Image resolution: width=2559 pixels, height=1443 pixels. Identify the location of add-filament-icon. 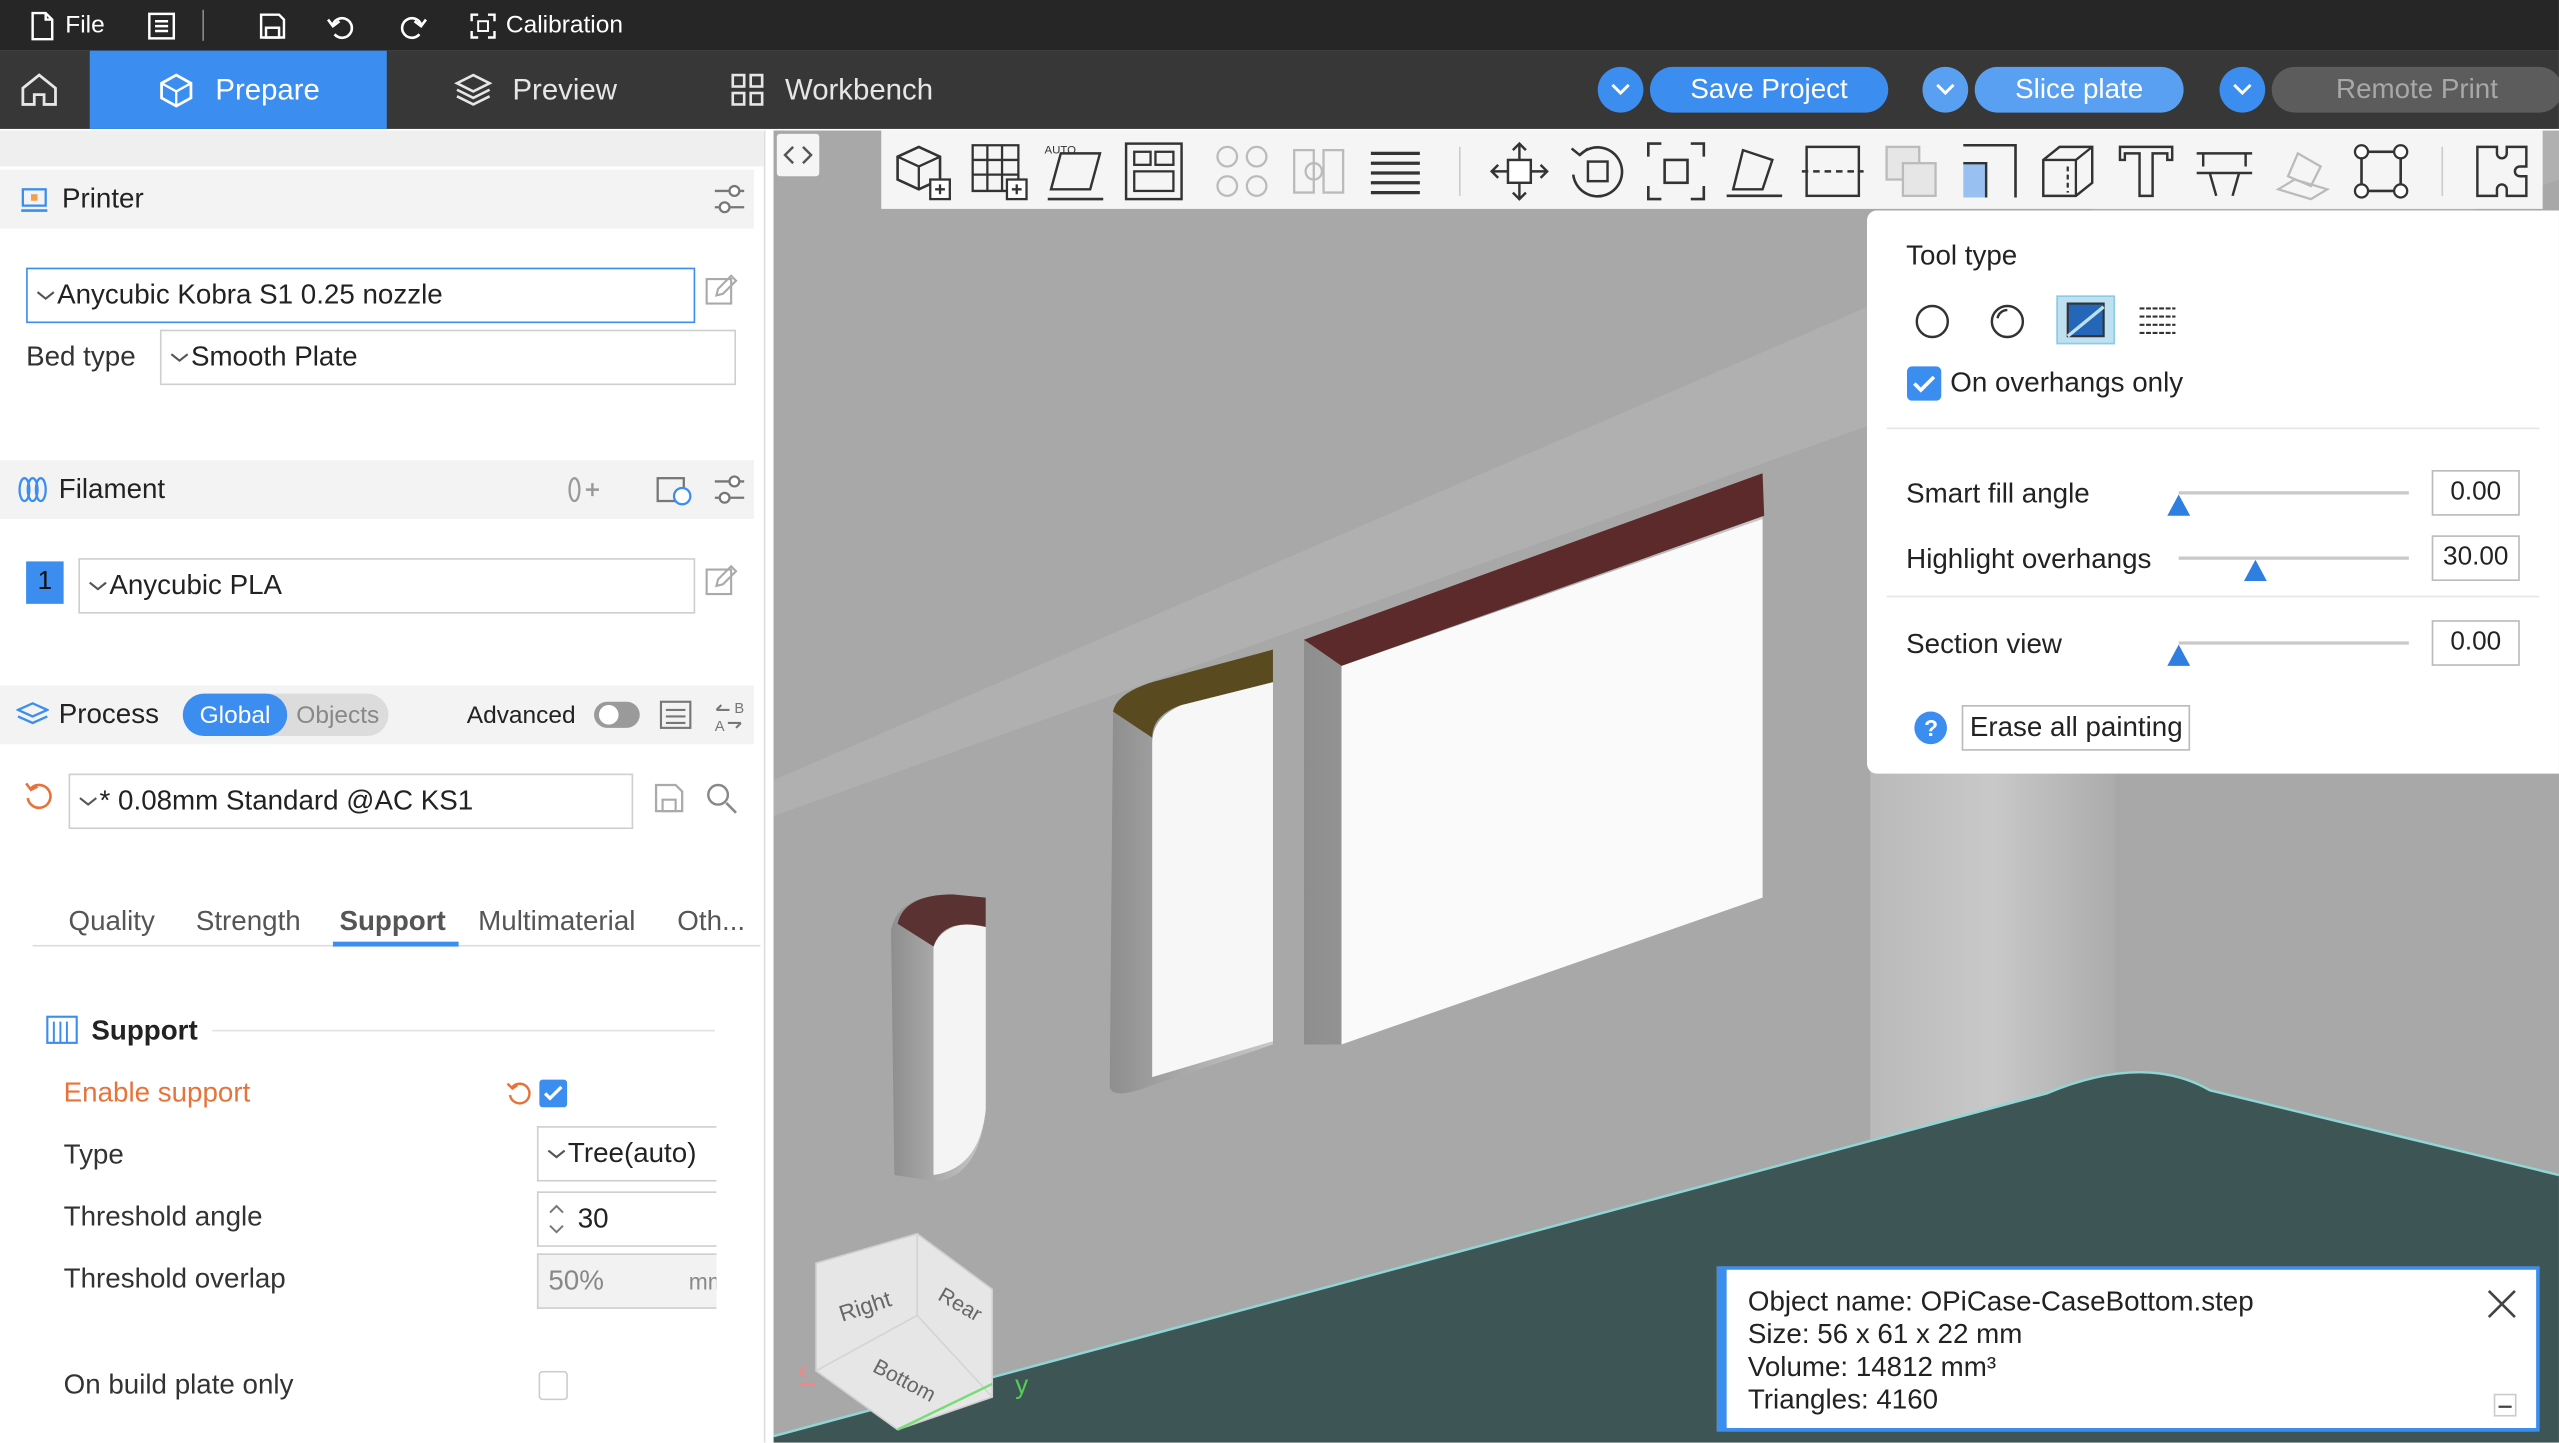
(583, 489).